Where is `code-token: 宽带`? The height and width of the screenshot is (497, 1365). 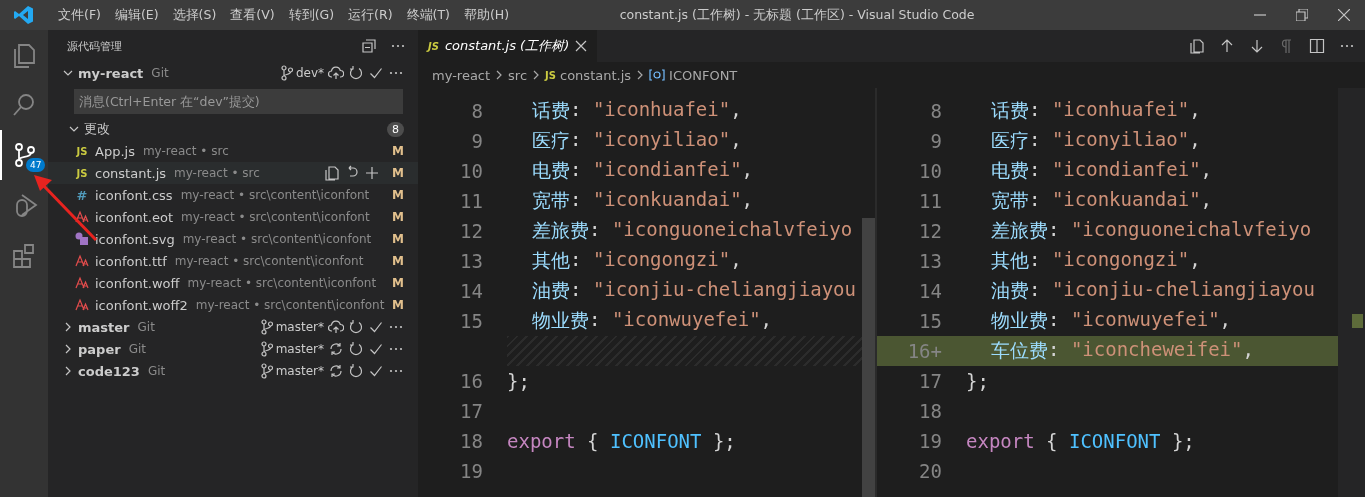
code-token: 宽带 is located at coordinates (1010, 200).